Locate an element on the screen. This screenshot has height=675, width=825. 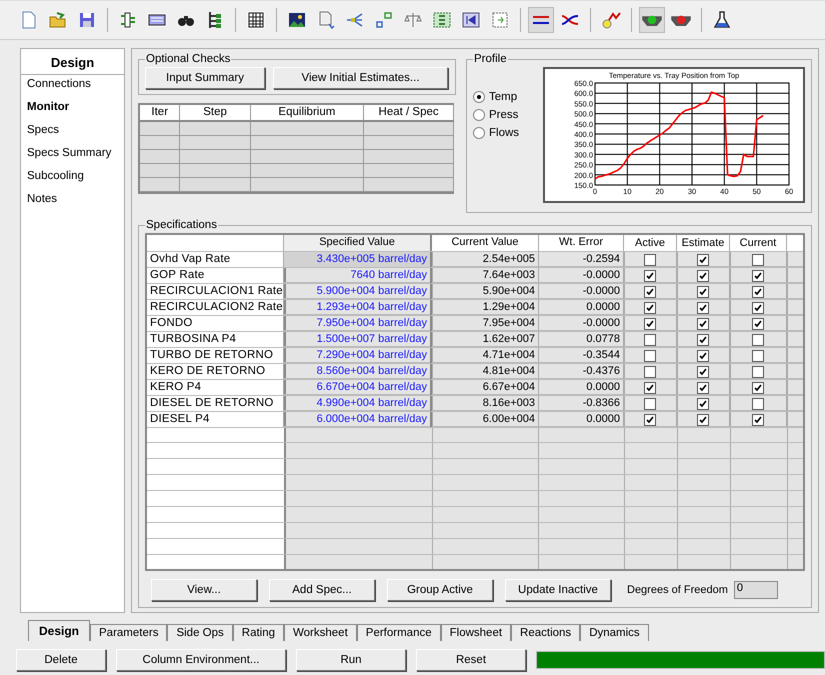
radio-button: Temp is located at coordinates (504, 97).